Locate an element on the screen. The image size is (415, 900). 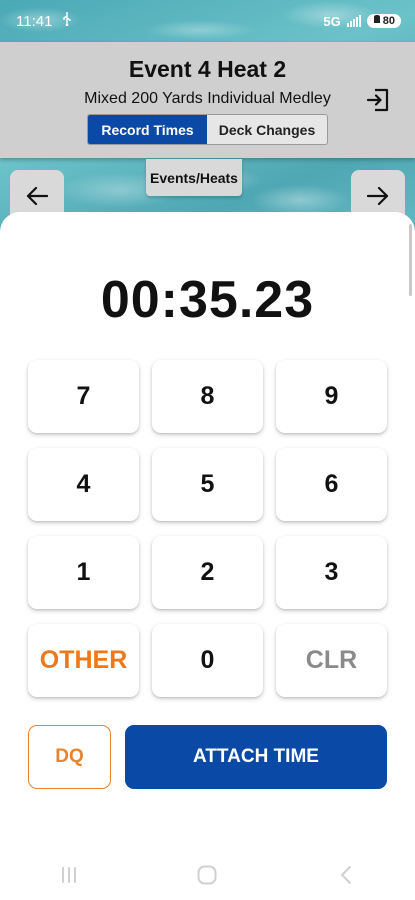
network-label: 5G is located at coordinates (332, 21).